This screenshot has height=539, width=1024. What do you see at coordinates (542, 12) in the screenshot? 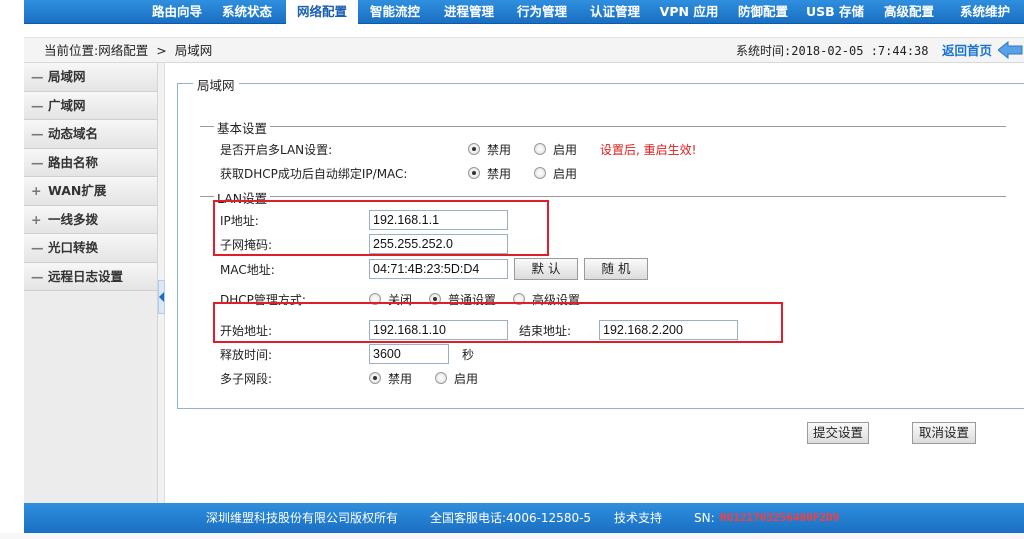
I see `nav-item-behavior-management: 行为管理` at bounding box center [542, 12].